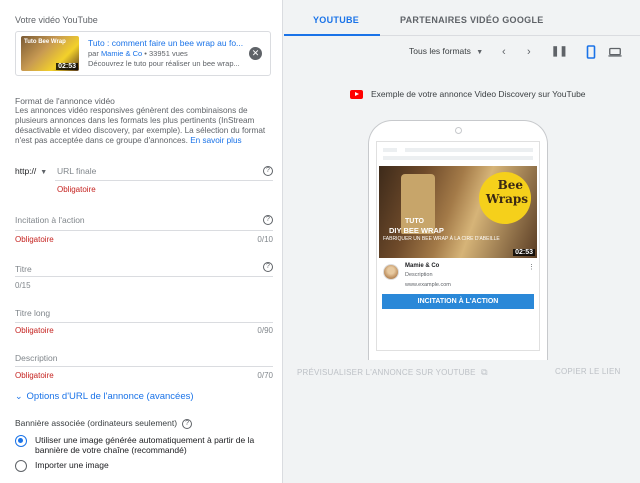  I want to click on description-field: Description Obligatoire 0/70, so click(144, 368).